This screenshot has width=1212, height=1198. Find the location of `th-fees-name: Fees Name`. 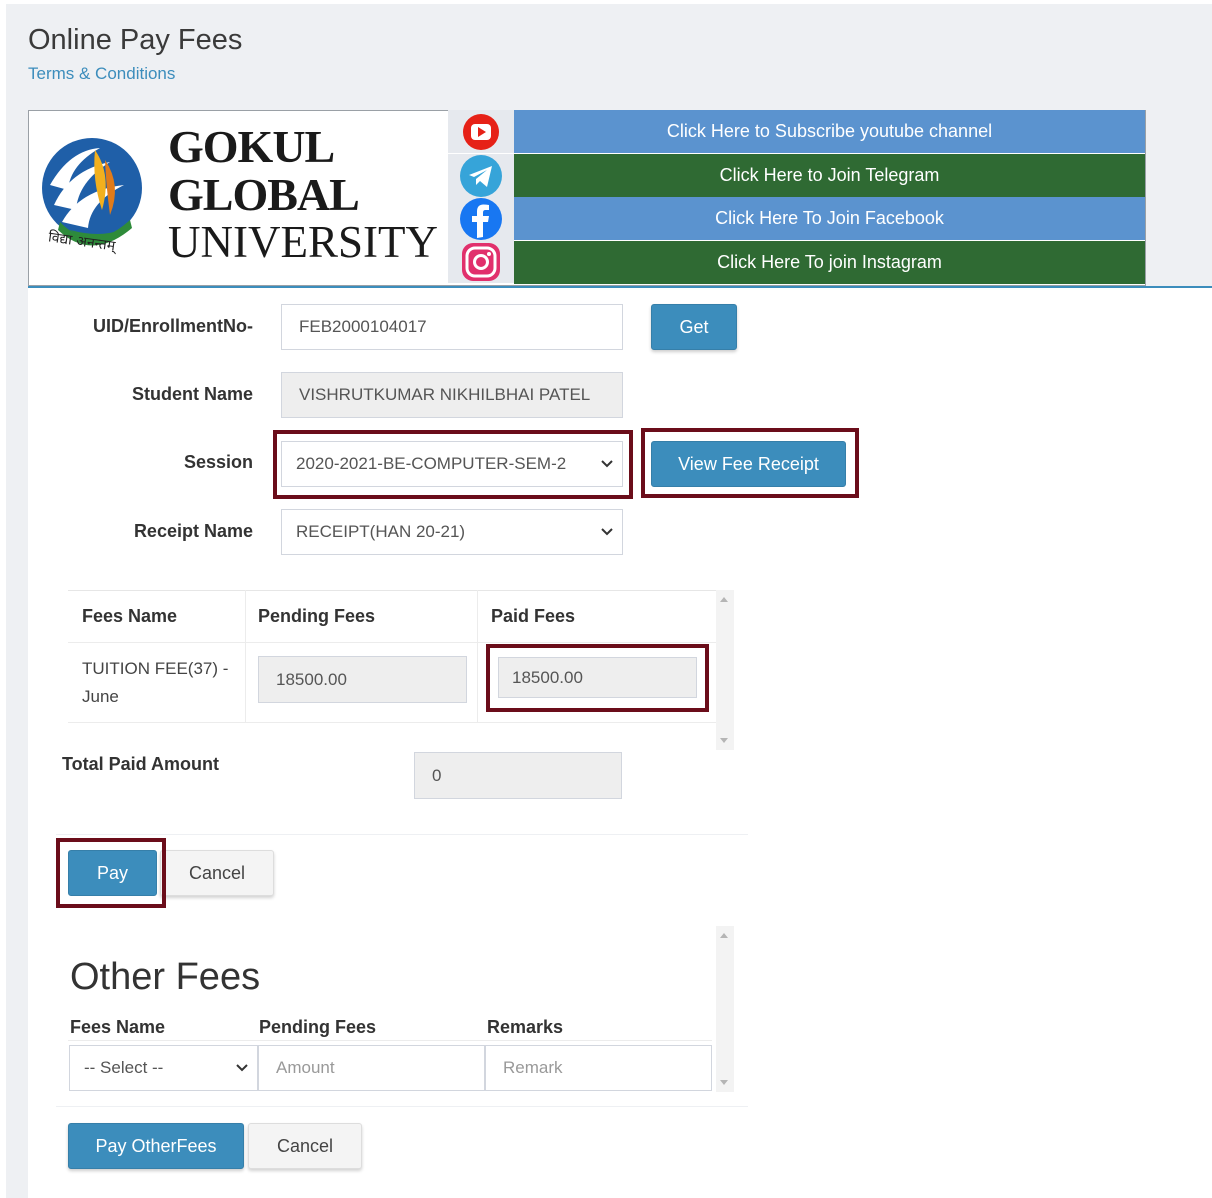

th-fees-name: Fees Name is located at coordinates (130, 616).